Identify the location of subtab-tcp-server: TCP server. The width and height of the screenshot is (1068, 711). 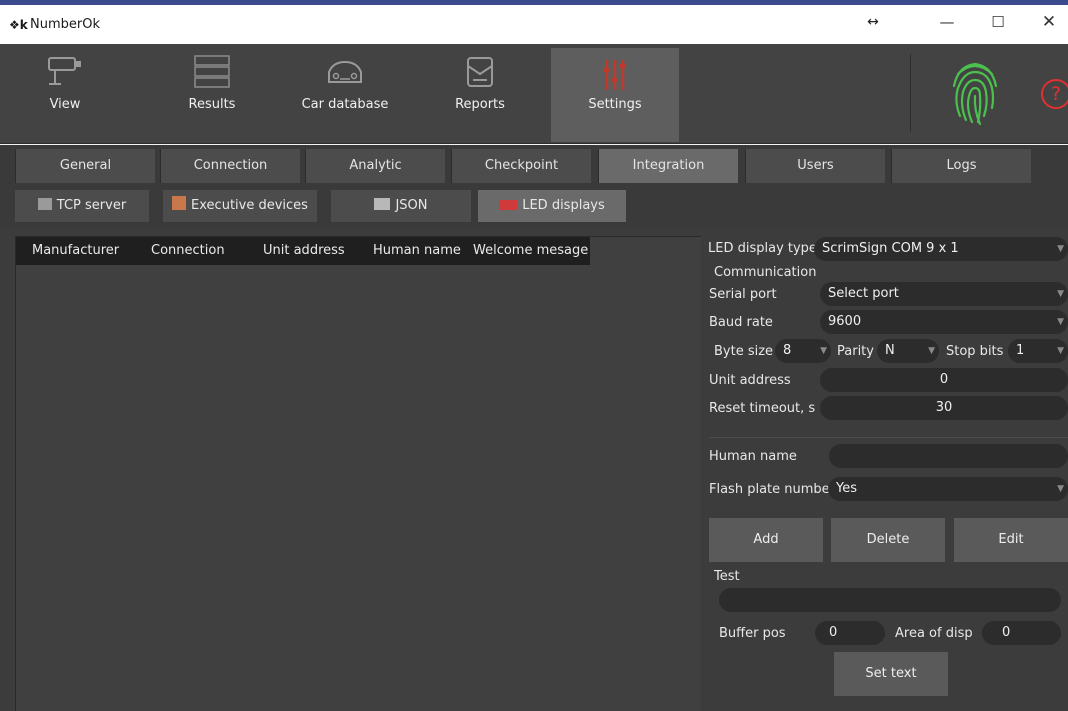
(82, 206).